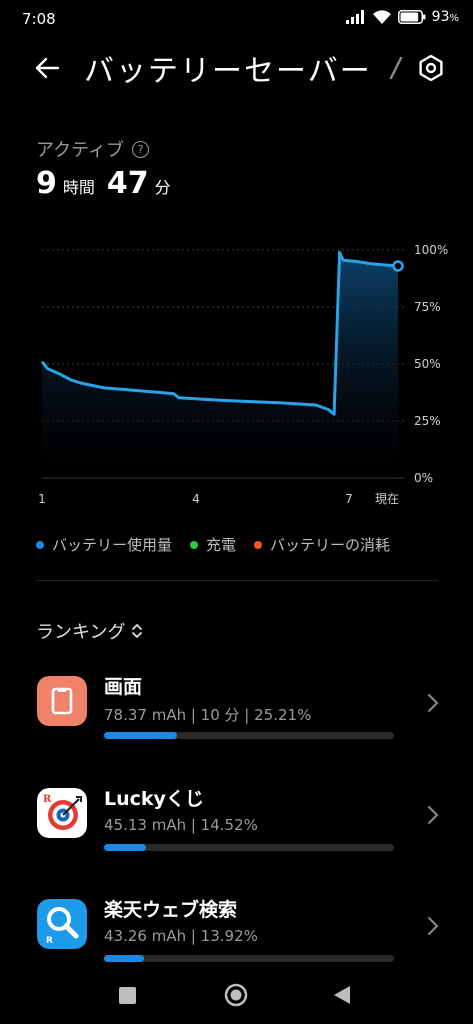 The width and height of the screenshot is (473, 1024). Describe the element at coordinates (431, 250) in the screenshot. I see `y-tick-label: 100%` at that location.